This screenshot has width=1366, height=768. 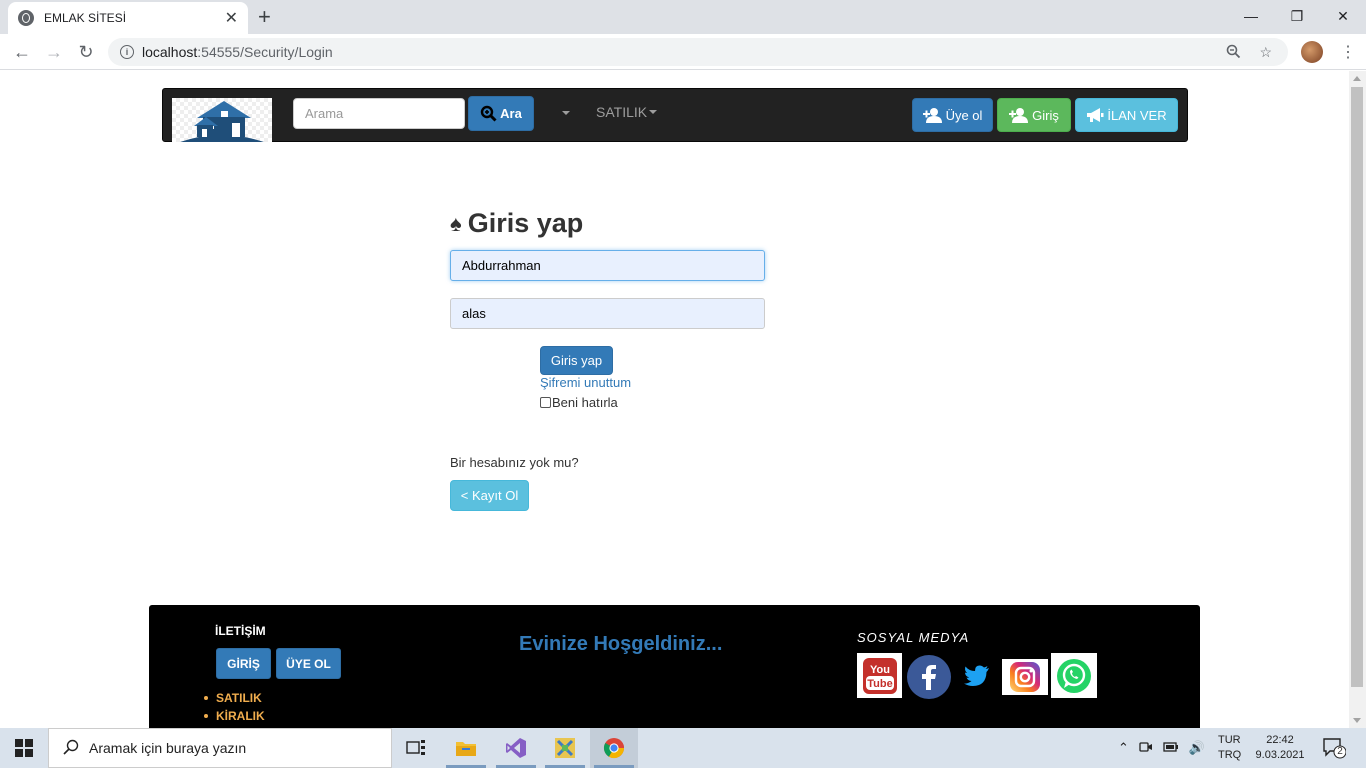 I want to click on site-logo, so click(x=222, y=120).